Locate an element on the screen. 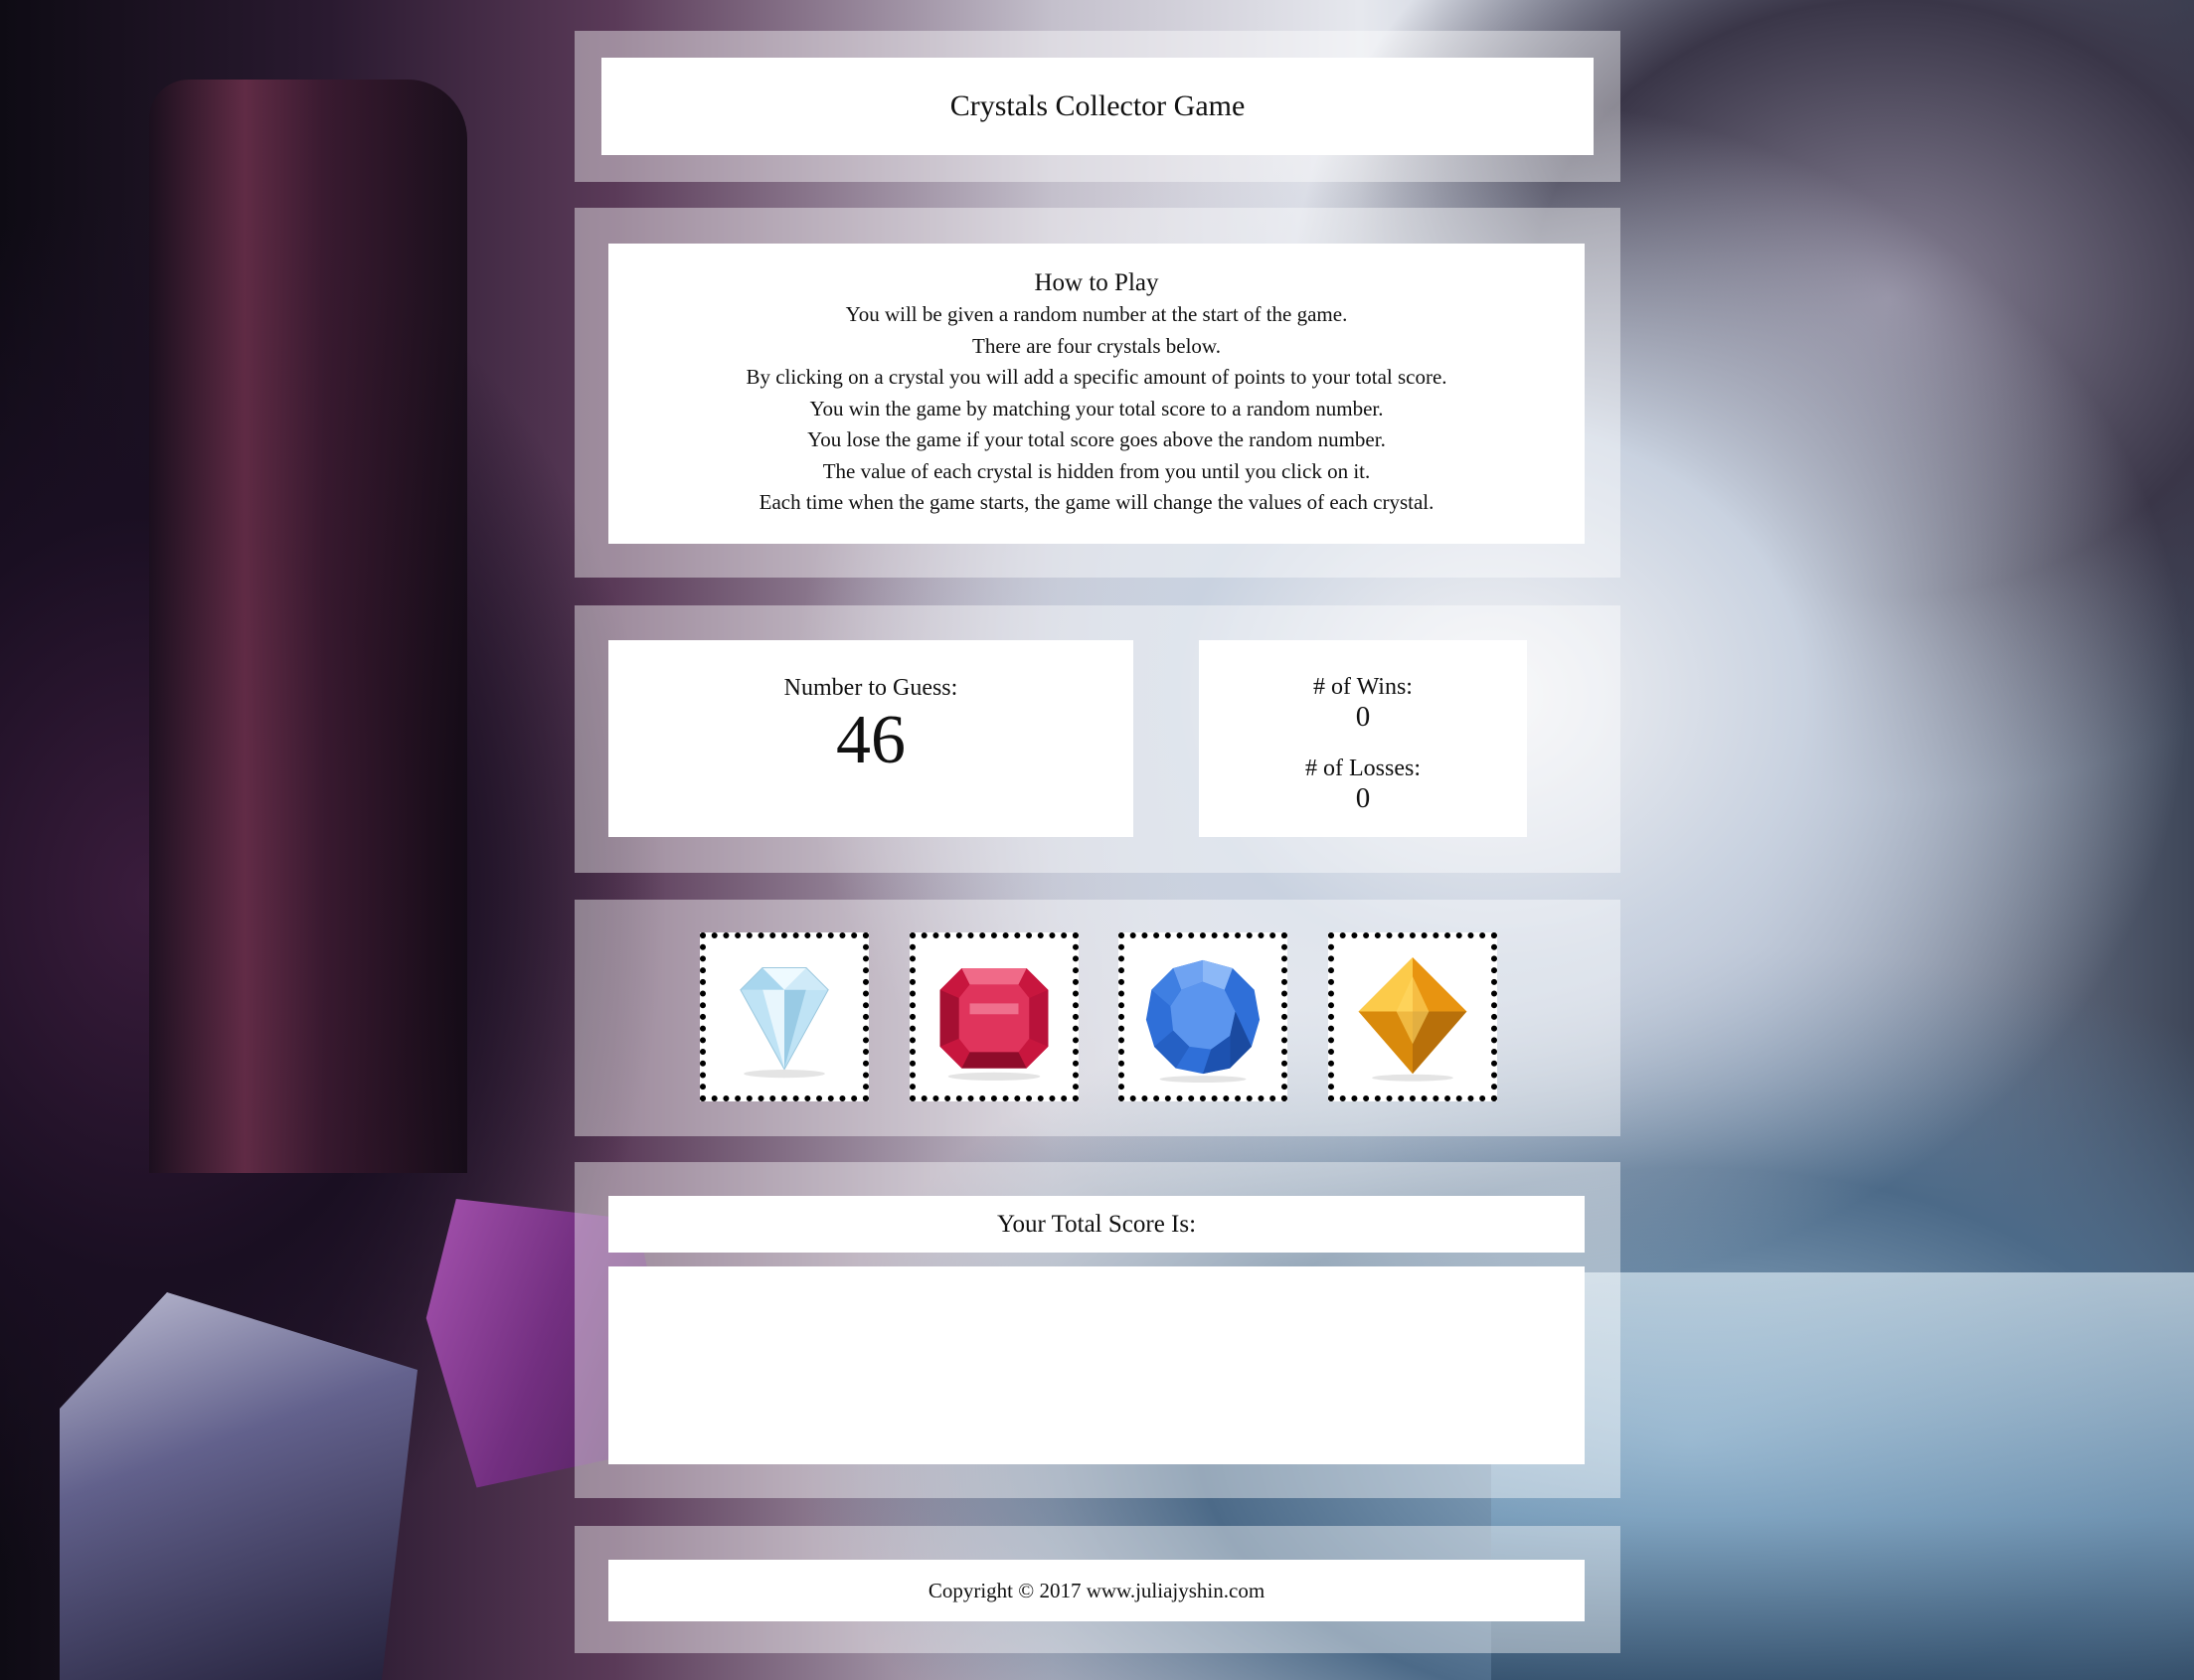 The image size is (2194, 1680). yellow-topaz-icon is located at coordinates (1412, 1019).